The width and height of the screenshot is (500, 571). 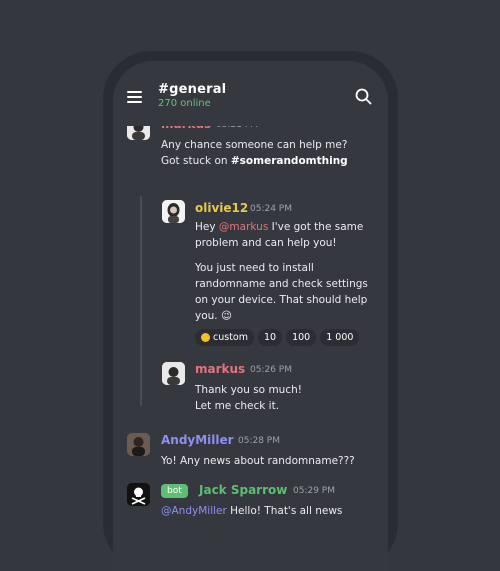 I want to click on avatar-jacksparrow, so click(x=138, y=494).